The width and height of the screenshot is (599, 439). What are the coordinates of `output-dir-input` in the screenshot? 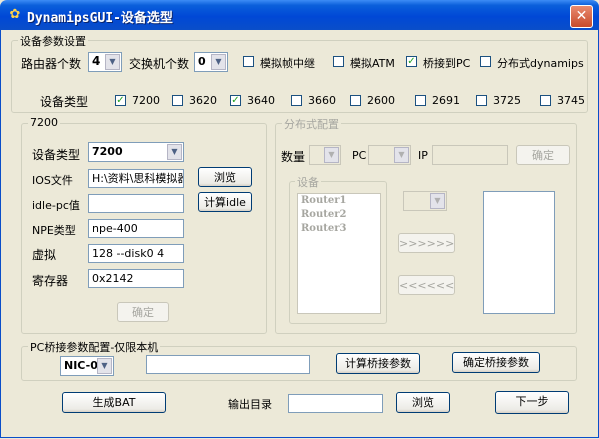 It's located at (335, 403).